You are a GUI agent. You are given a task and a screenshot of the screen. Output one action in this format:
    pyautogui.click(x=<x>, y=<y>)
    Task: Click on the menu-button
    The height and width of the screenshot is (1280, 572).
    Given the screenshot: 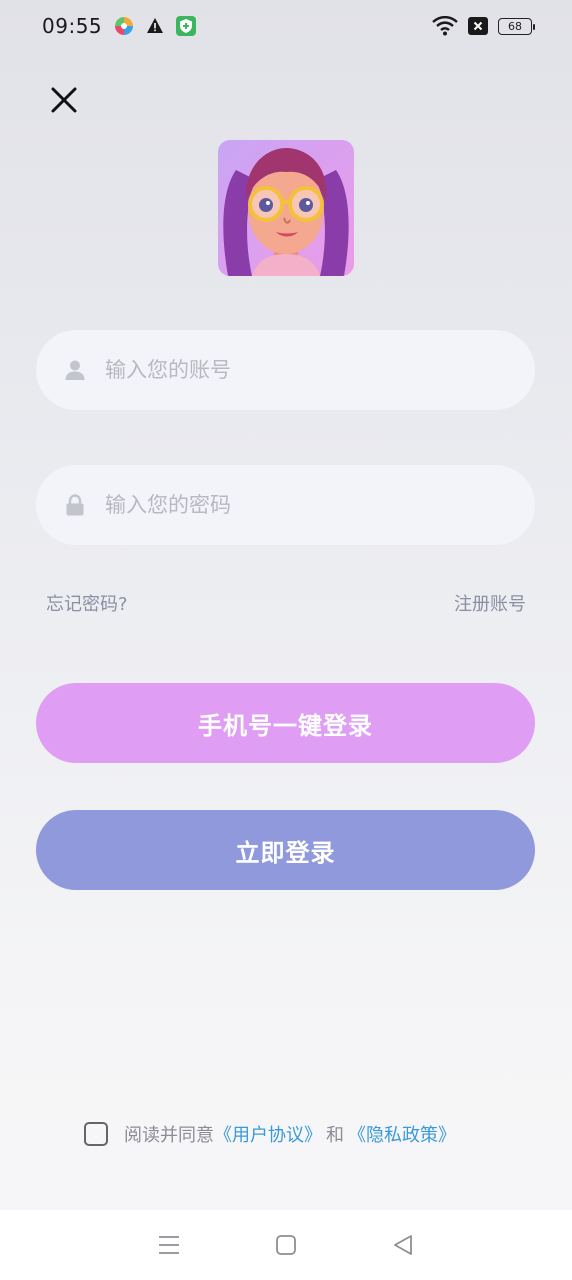 What is the action you would take?
    pyautogui.click(x=169, y=1245)
    